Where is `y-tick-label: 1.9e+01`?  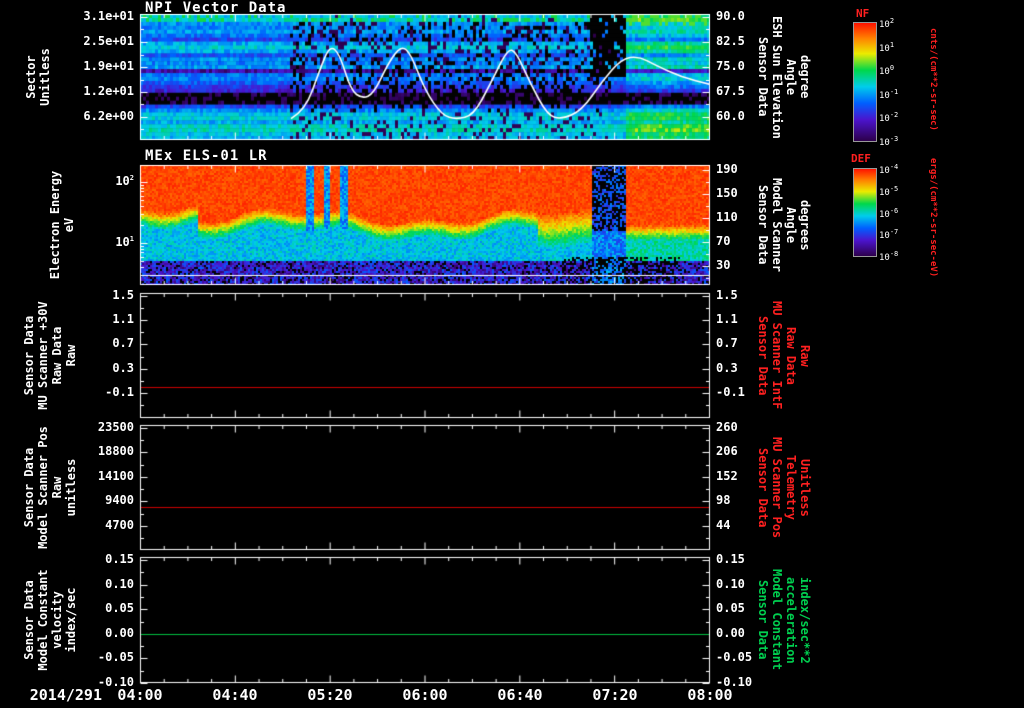
y-tick-label: 1.9e+01 is located at coordinates (108, 66).